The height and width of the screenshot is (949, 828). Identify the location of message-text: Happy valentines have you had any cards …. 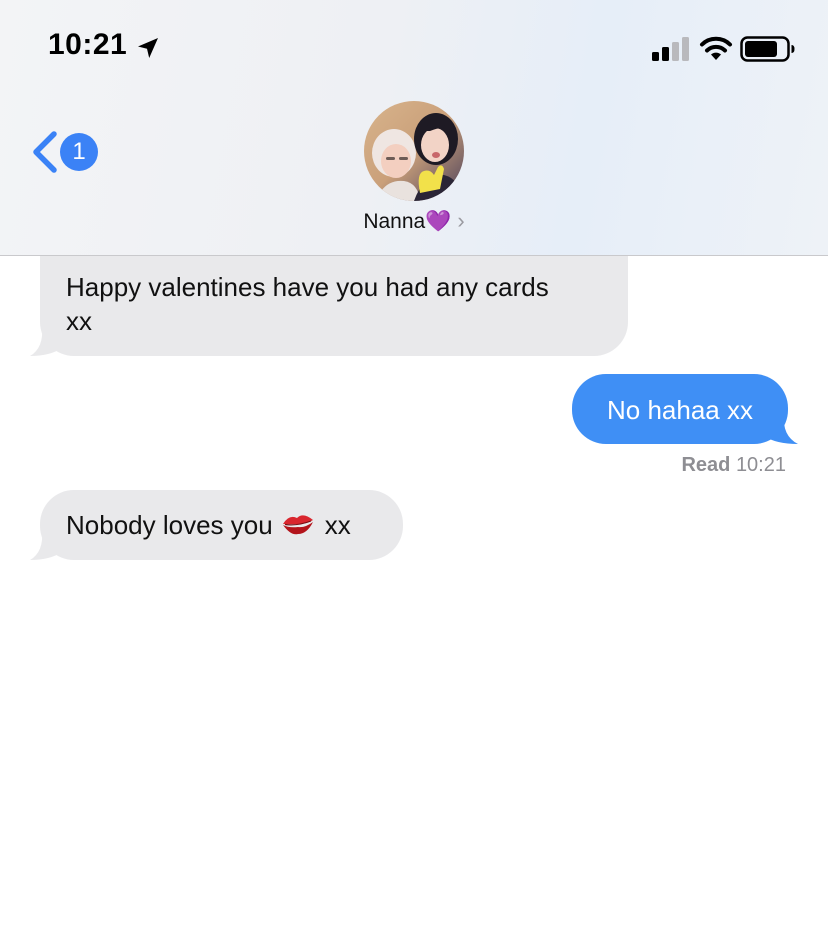
(307, 304).